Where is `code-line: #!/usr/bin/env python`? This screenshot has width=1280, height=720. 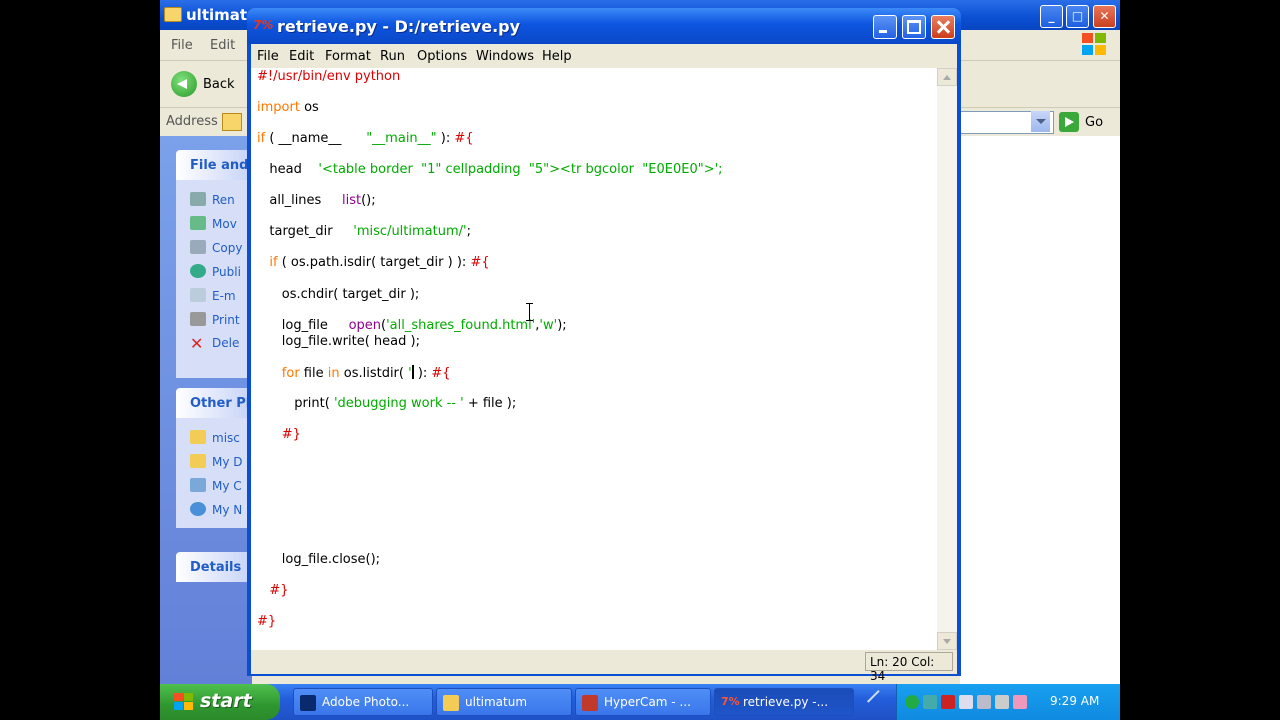 code-line: #!/usr/bin/env python is located at coordinates (328, 77).